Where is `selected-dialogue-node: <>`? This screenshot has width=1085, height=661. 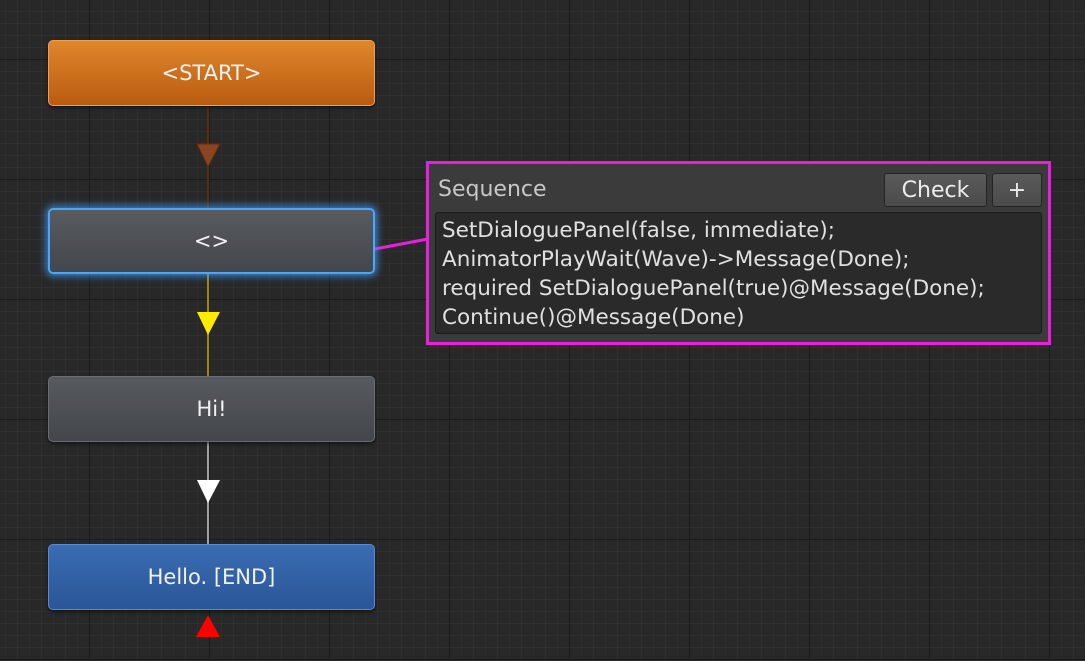
selected-dialogue-node: <> is located at coordinates (211, 241).